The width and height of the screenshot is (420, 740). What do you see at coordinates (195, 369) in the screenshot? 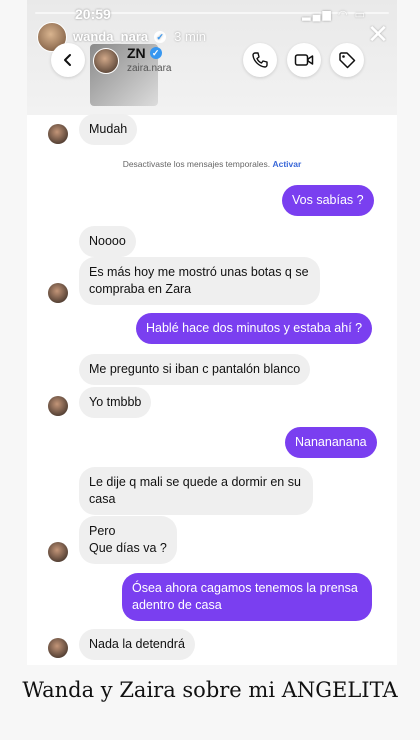
I see `message-incoming: Me pregunto si iban c pantalón blanco` at bounding box center [195, 369].